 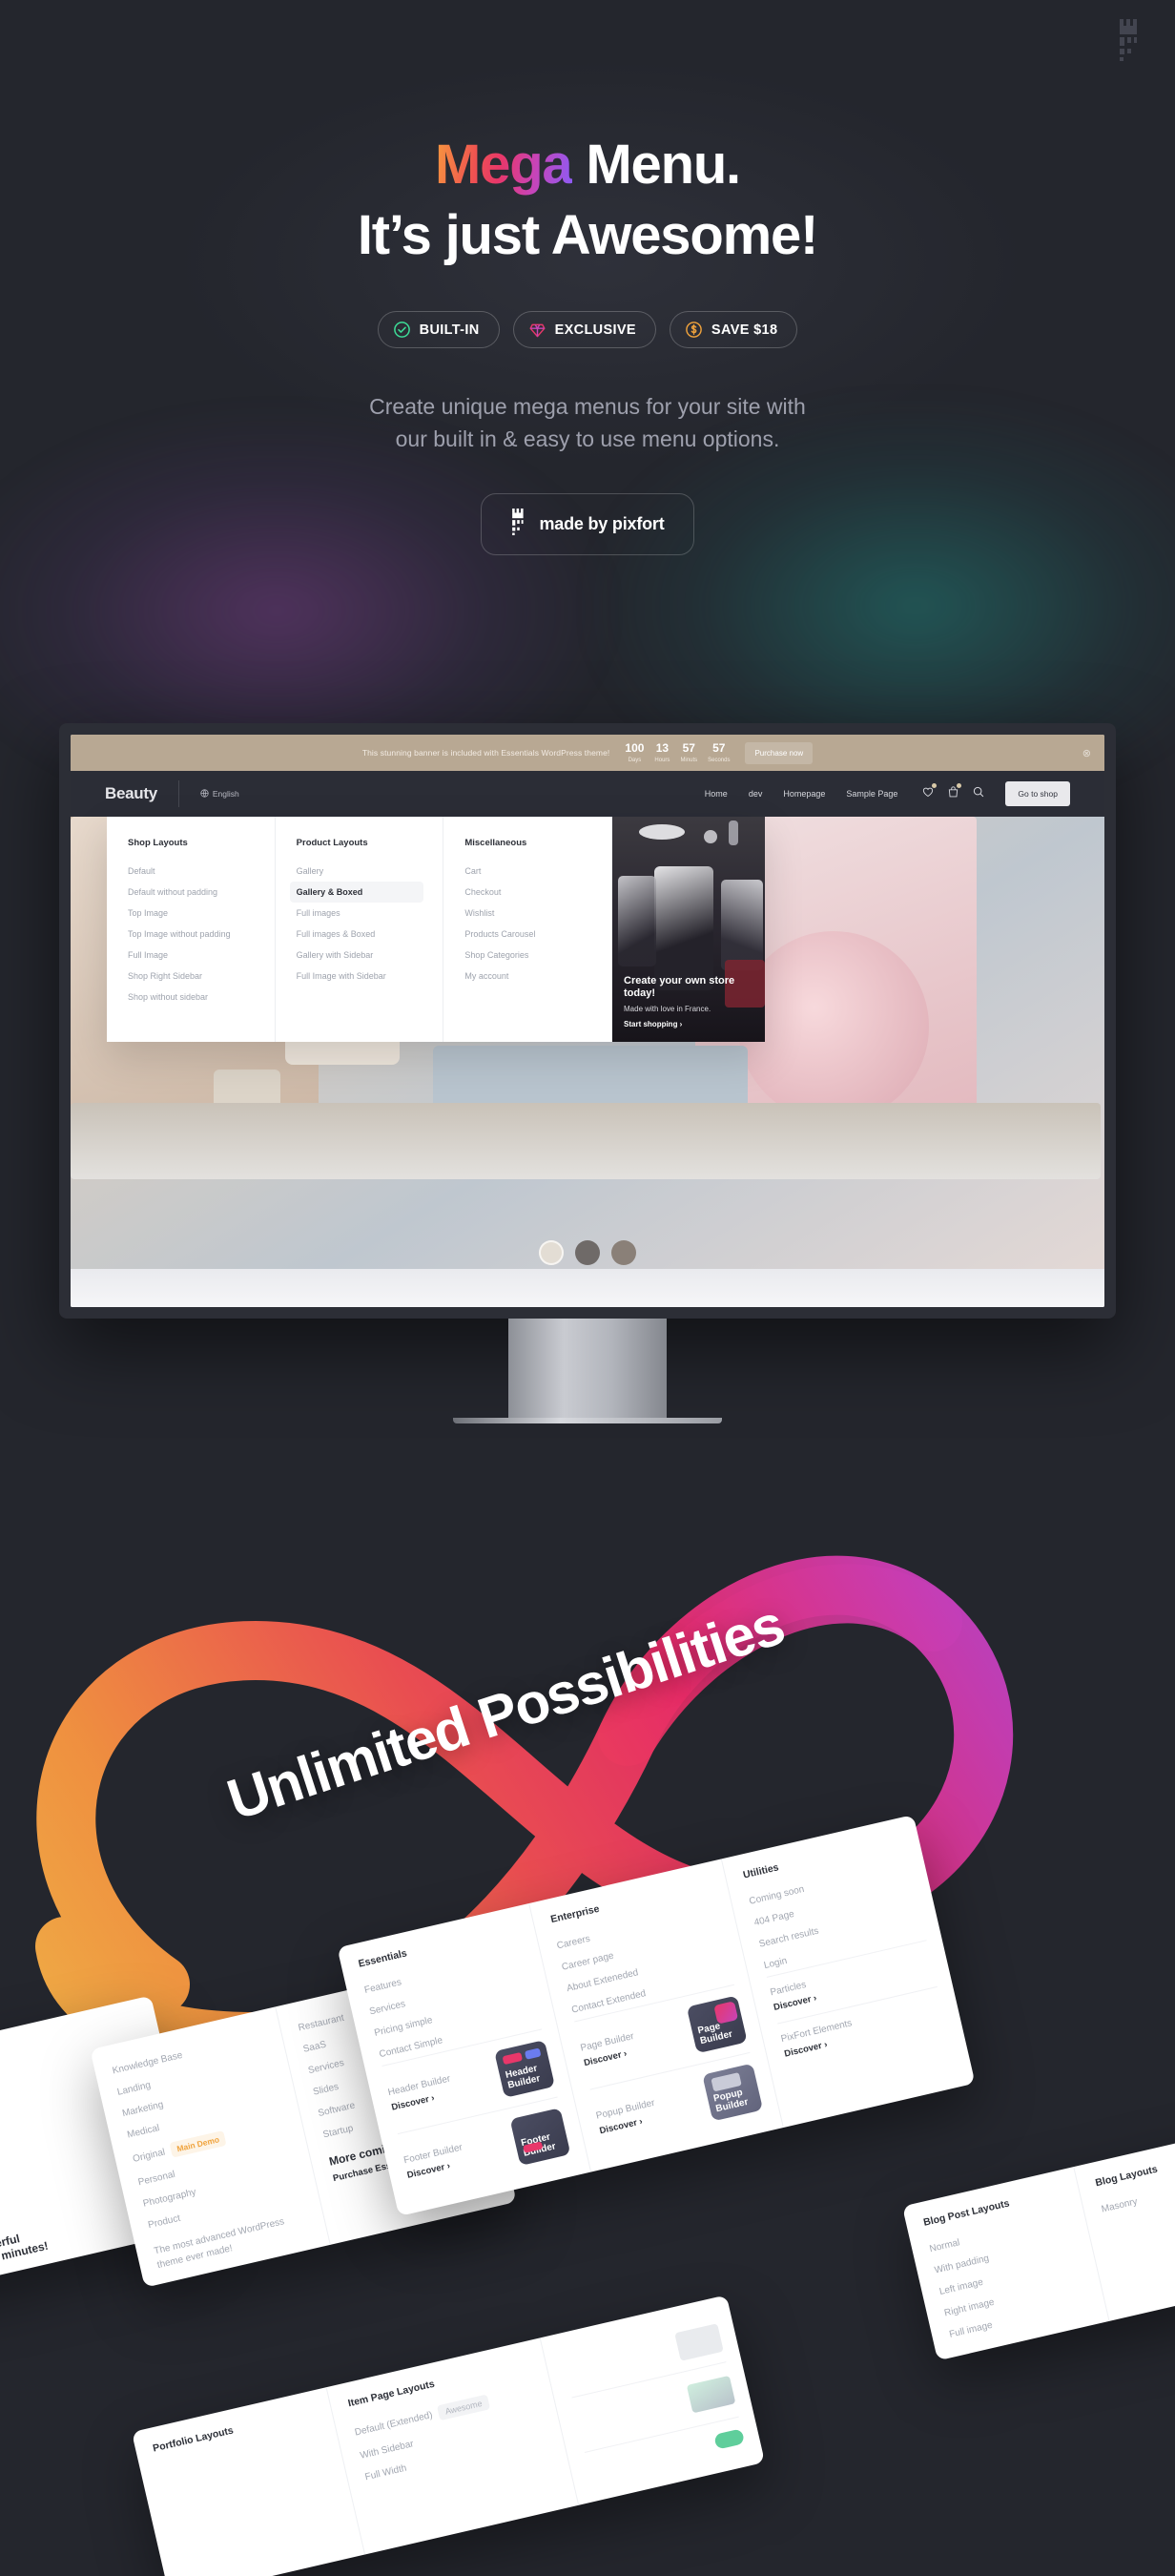 I want to click on countdown-hours-label: Hours, so click(x=662, y=760).